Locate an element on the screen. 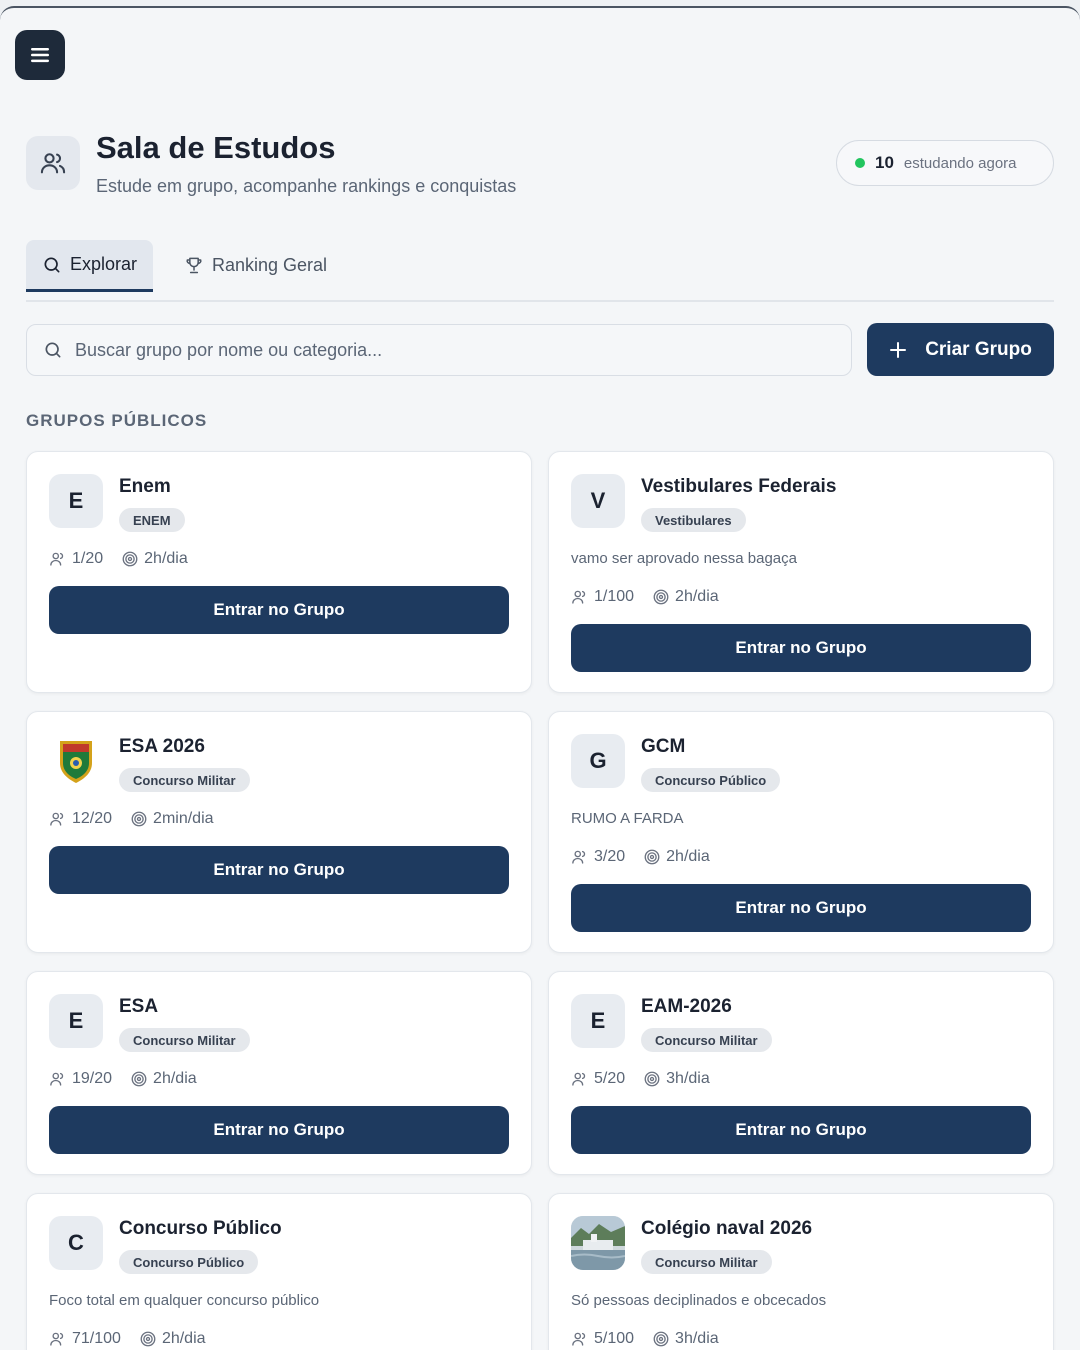 The width and height of the screenshot is (1080, 1350). group-avatar: V is located at coordinates (598, 501).